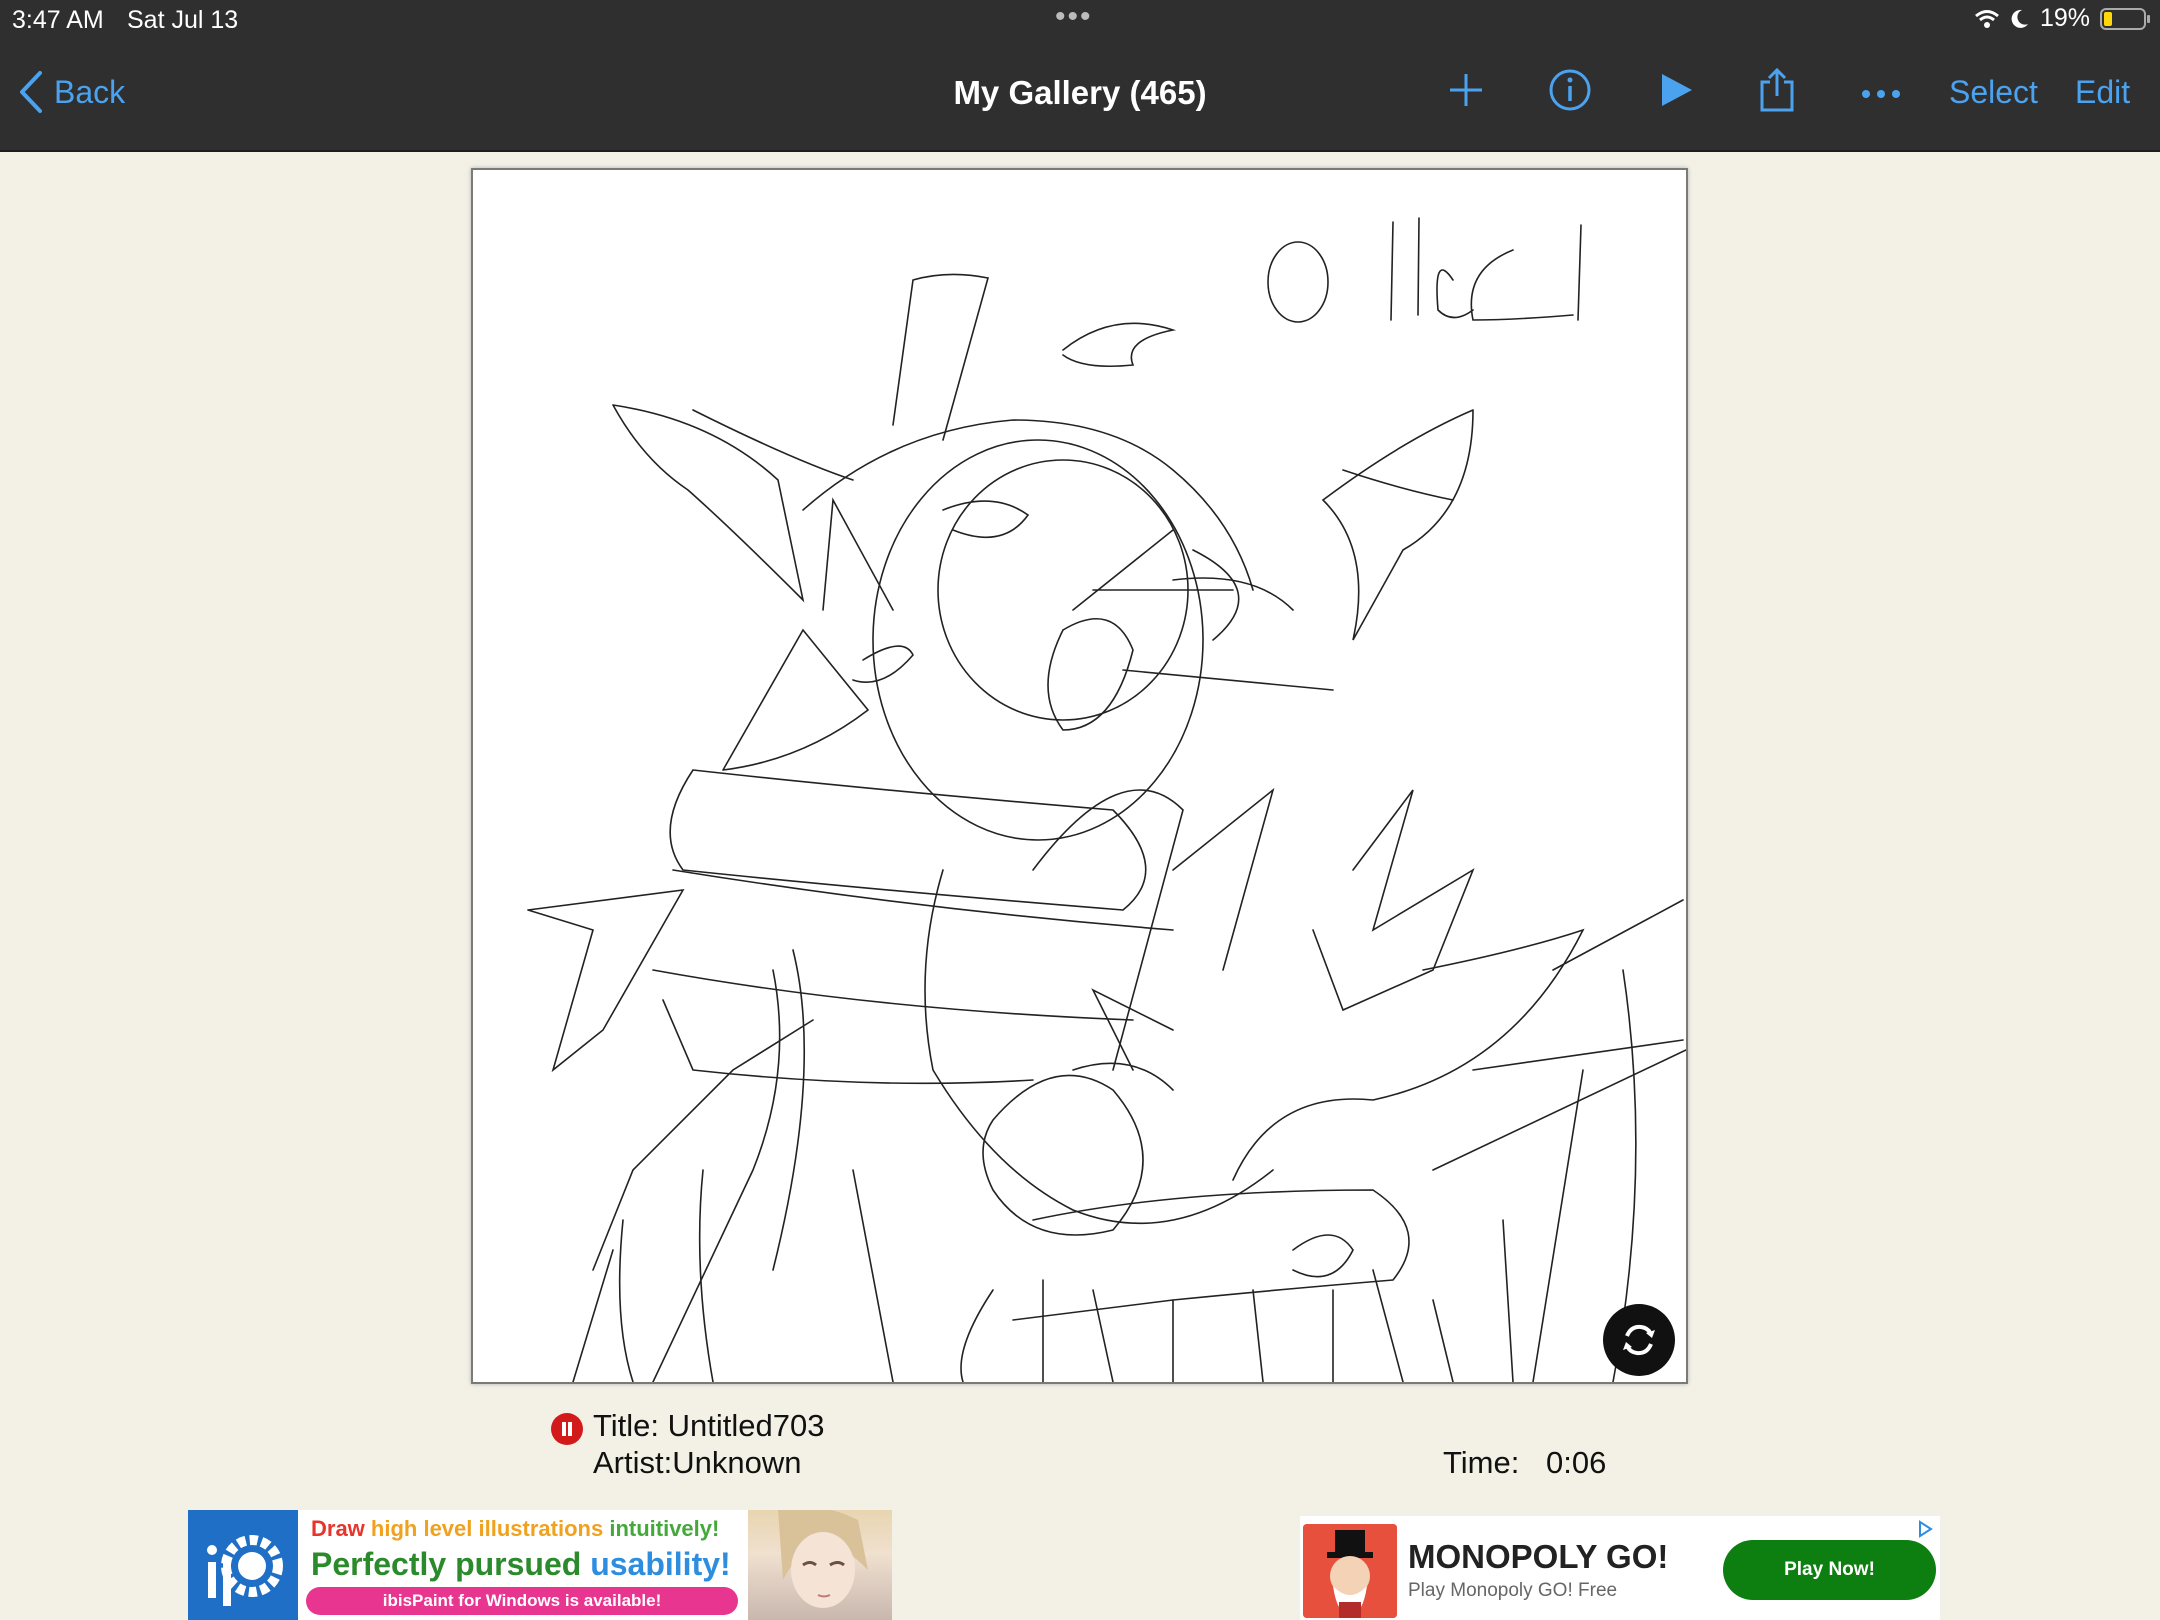 The height and width of the screenshot is (1620, 2160). Describe the element at coordinates (2125, 18) in the screenshot. I see `battery-icon` at that location.